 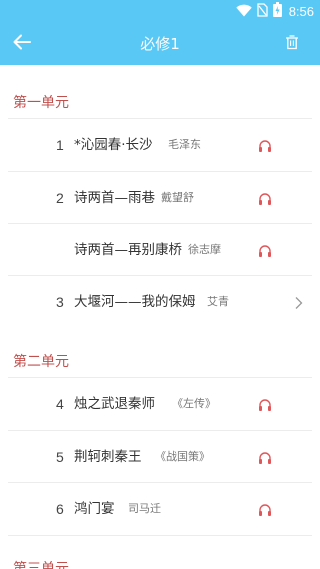 I want to click on app-bar: 必修1, so click(x=160, y=44).